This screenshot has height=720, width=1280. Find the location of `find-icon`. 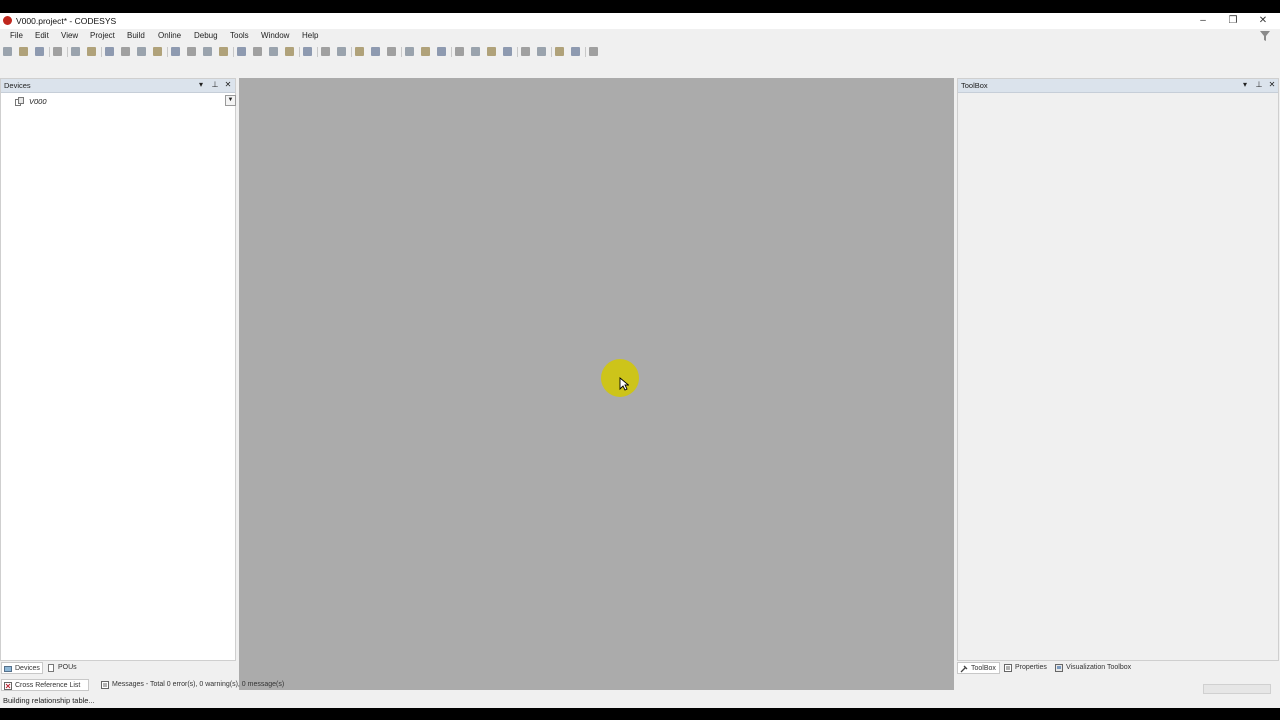

find-icon is located at coordinates (175, 51).